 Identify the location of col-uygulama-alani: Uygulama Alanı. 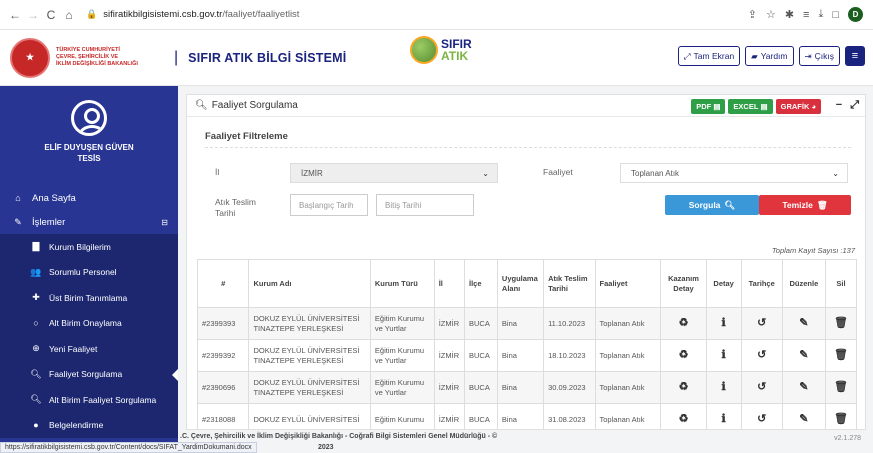
(520, 283).